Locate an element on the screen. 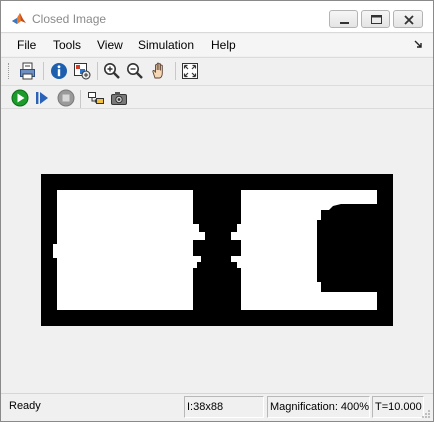  menu-bar: File Tools View Simulation Help is located at coordinates (217, 45).